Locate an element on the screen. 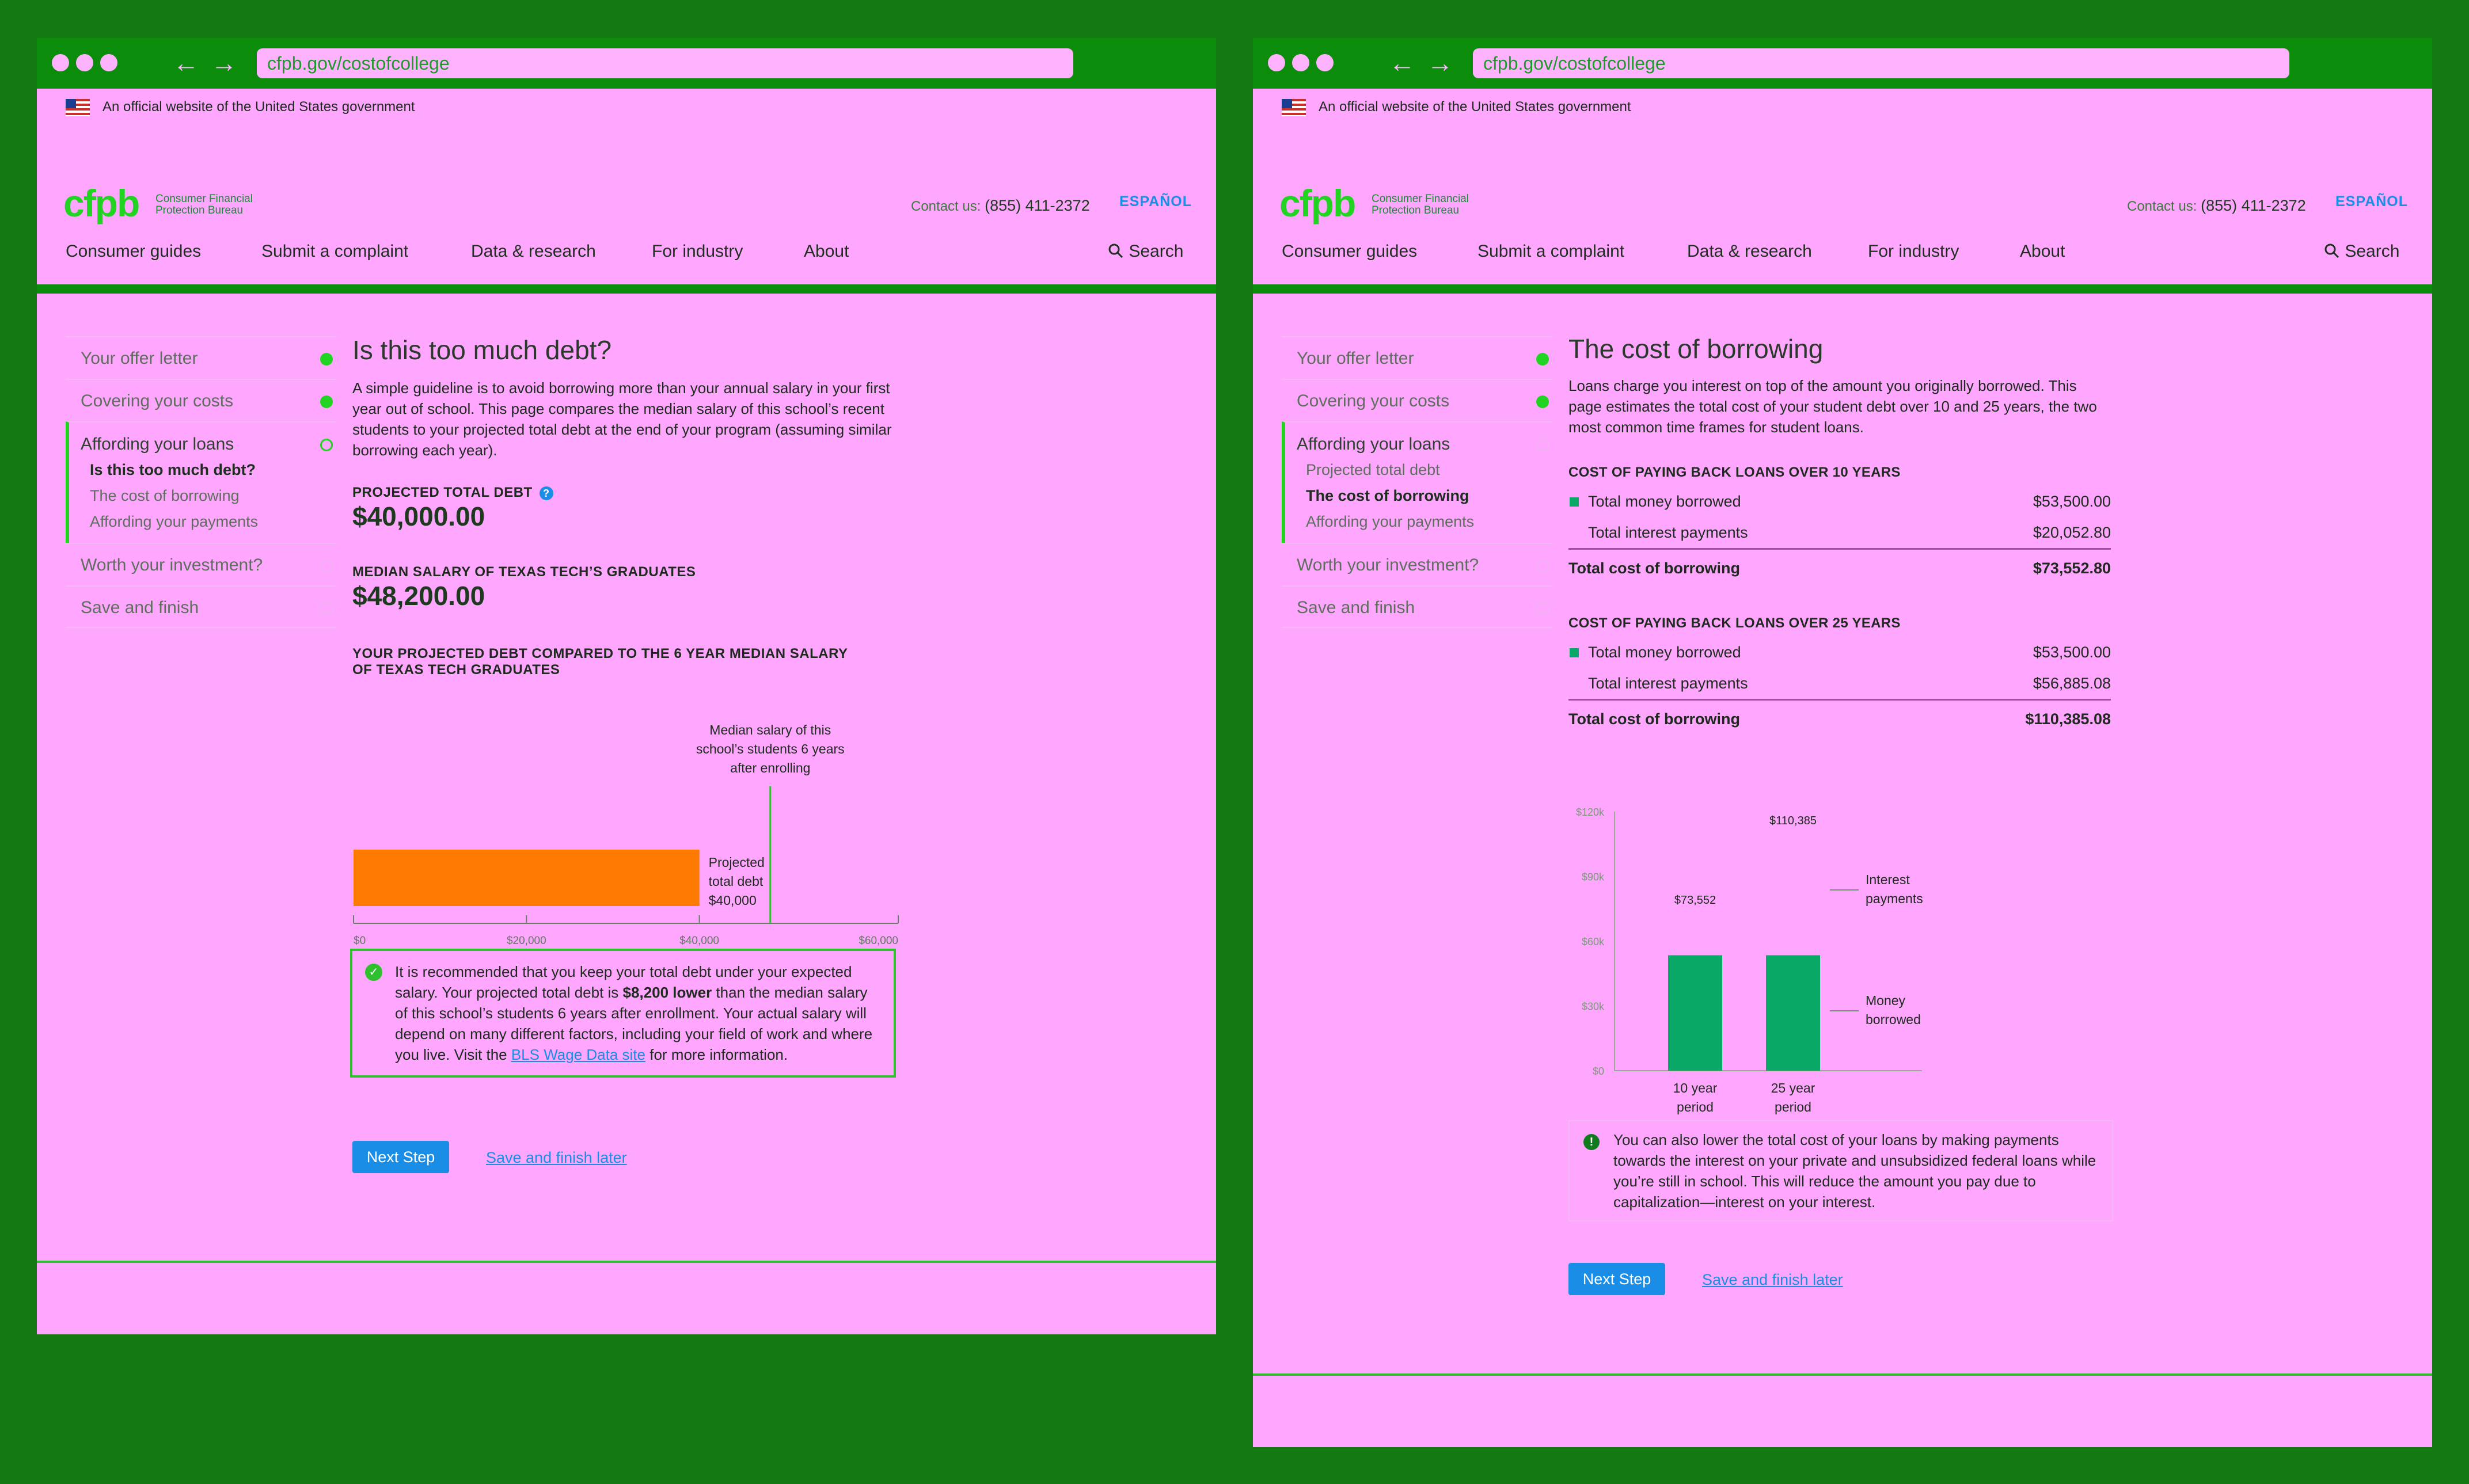  contact-info: Contact us: (855) 411-2372 is located at coordinates (2216, 206).